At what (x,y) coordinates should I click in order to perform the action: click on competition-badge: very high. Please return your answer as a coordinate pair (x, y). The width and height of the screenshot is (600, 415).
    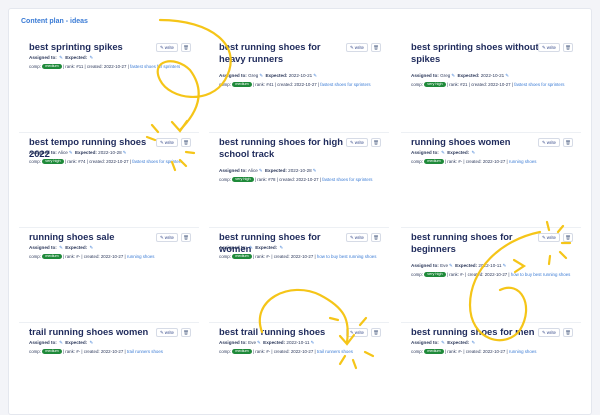
    Looking at the image, I should click on (243, 180).